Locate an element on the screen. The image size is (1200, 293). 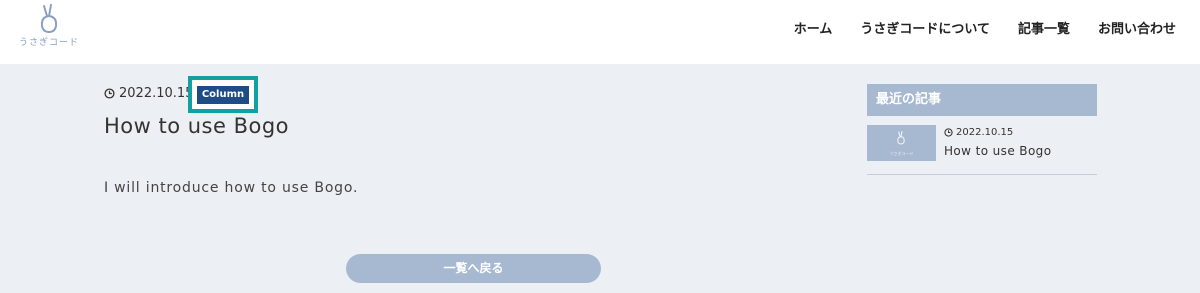
nav-item-articles: 記事一覧 is located at coordinates (1044, 30).